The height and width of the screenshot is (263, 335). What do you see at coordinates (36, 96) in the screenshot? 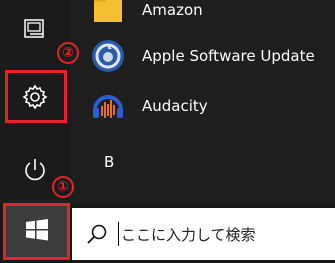
I see `settings-highlight-box` at bounding box center [36, 96].